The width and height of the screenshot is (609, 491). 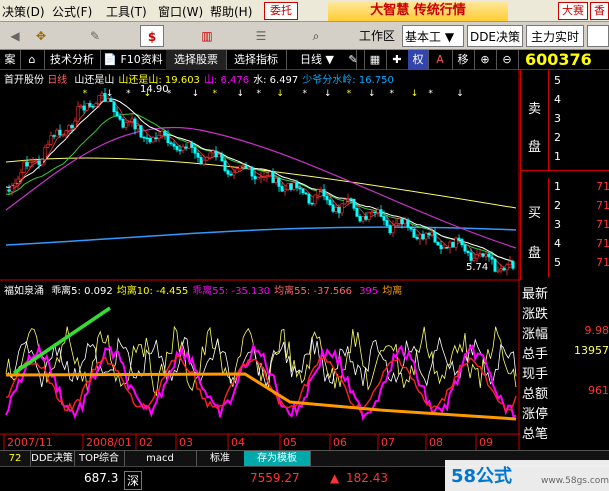 I want to click on list-icon: ☰, so click(x=261, y=36).